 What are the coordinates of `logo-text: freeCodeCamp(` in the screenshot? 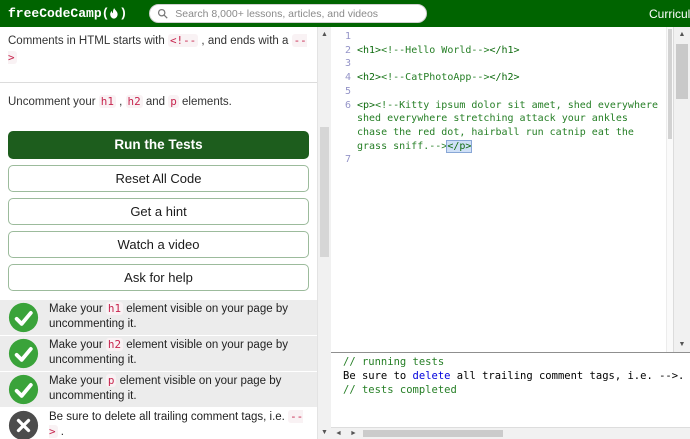 It's located at (59, 13).